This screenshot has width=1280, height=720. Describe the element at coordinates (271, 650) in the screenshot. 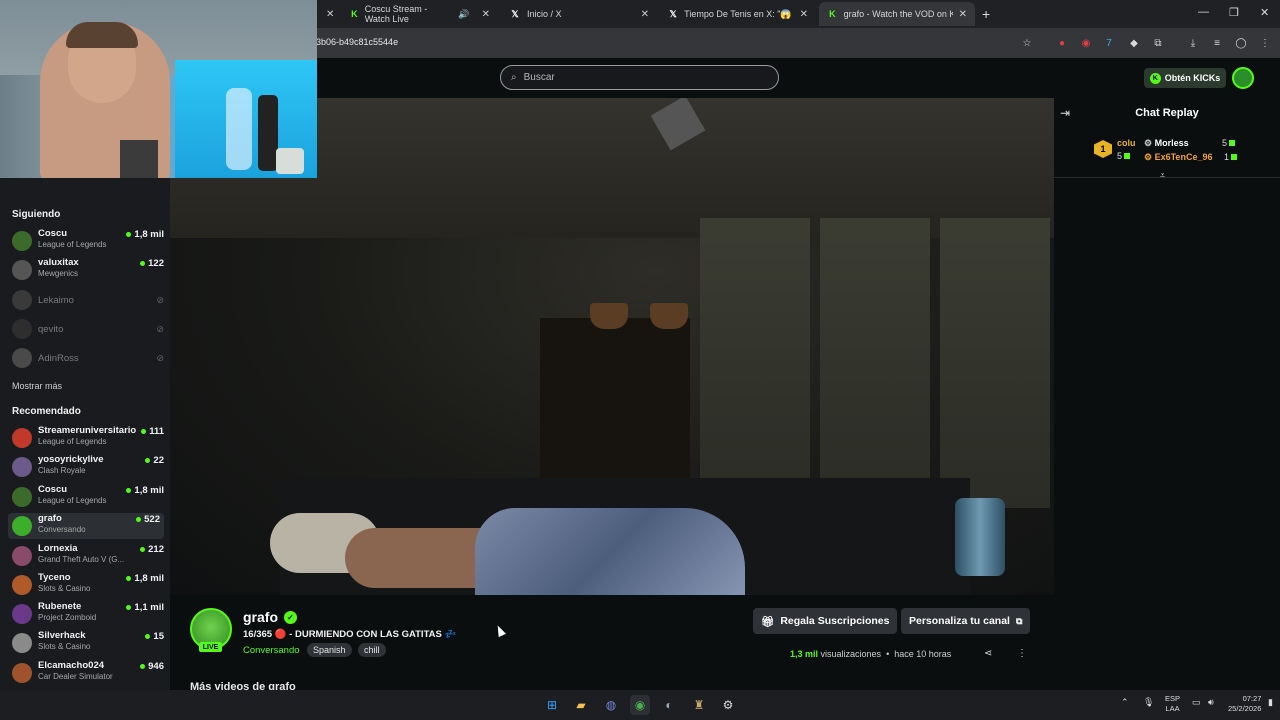

I see `stream-category: Conversando` at that location.